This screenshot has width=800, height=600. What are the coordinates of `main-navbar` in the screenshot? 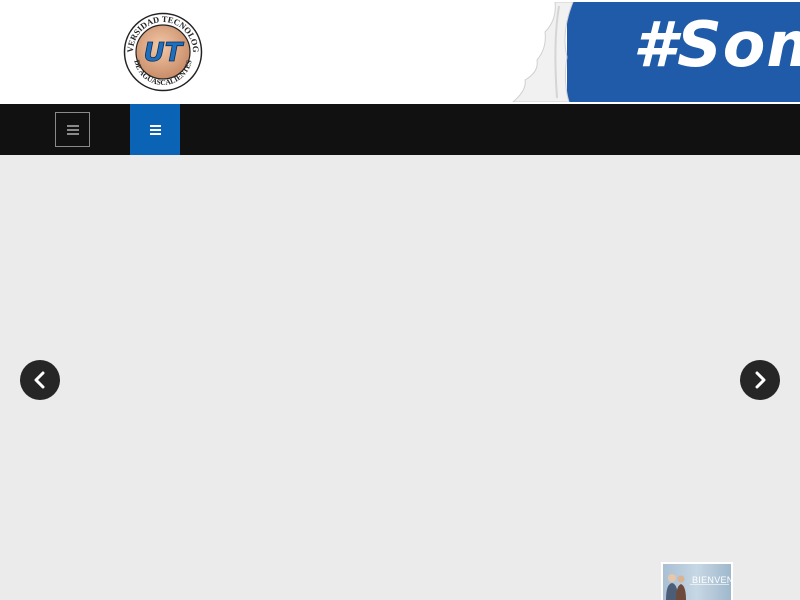 It's located at (400, 129).